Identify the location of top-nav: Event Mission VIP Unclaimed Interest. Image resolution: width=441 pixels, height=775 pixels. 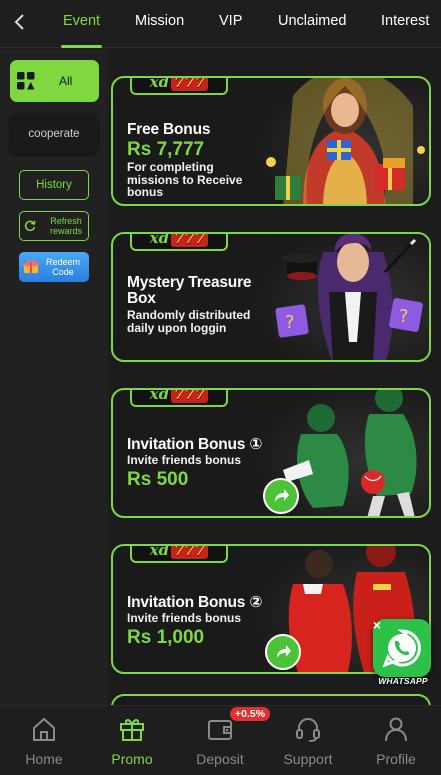
(220, 24).